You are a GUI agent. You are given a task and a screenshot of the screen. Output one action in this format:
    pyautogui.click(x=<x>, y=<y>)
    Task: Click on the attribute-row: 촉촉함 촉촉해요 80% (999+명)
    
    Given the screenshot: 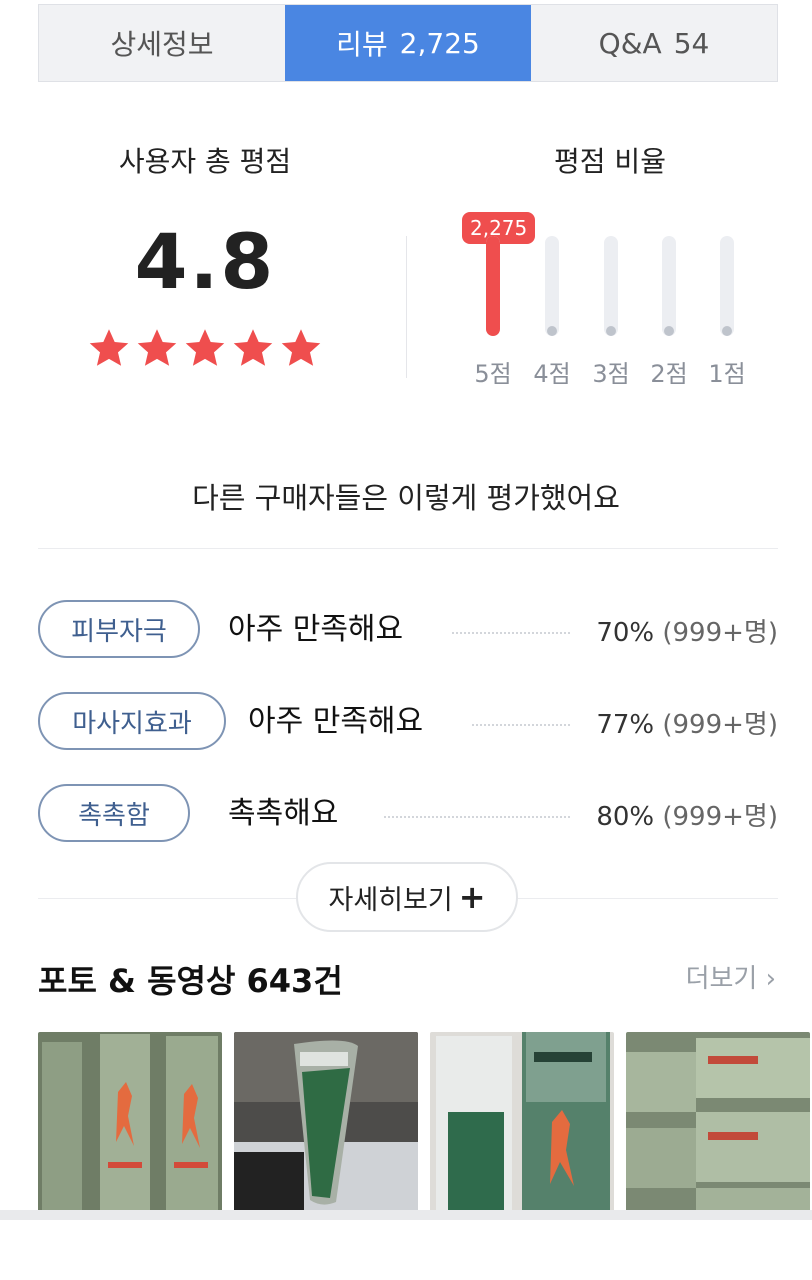 What is the action you would take?
    pyautogui.click(x=408, y=814)
    